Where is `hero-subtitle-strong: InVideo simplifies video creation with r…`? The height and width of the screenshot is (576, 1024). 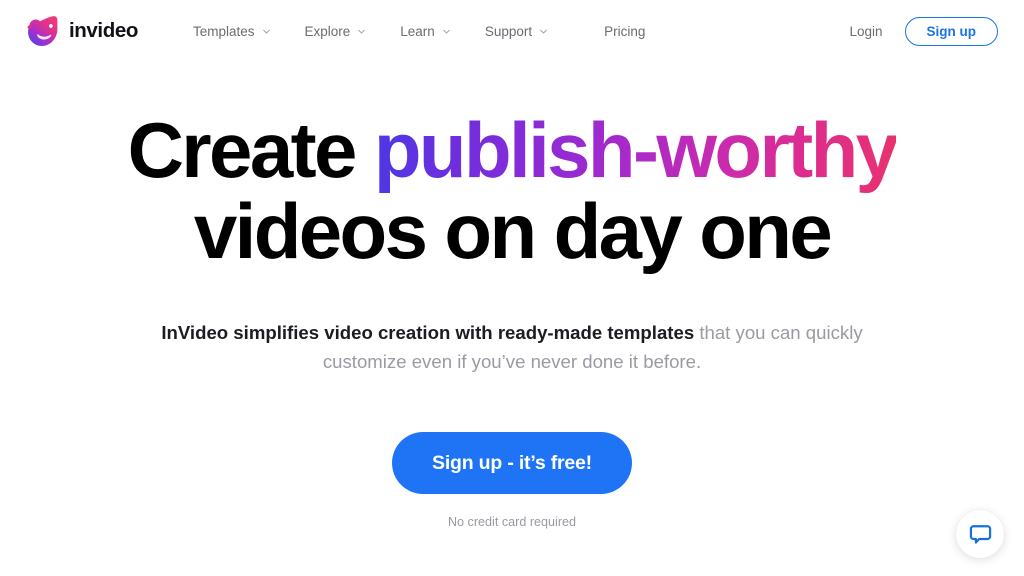 hero-subtitle-strong: InVideo simplifies video creation with r… is located at coordinates (428, 332).